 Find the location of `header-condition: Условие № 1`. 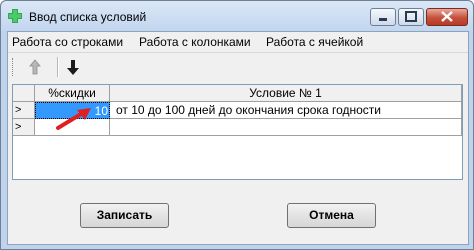

header-condition: Условие № 1 is located at coordinates (286, 93).